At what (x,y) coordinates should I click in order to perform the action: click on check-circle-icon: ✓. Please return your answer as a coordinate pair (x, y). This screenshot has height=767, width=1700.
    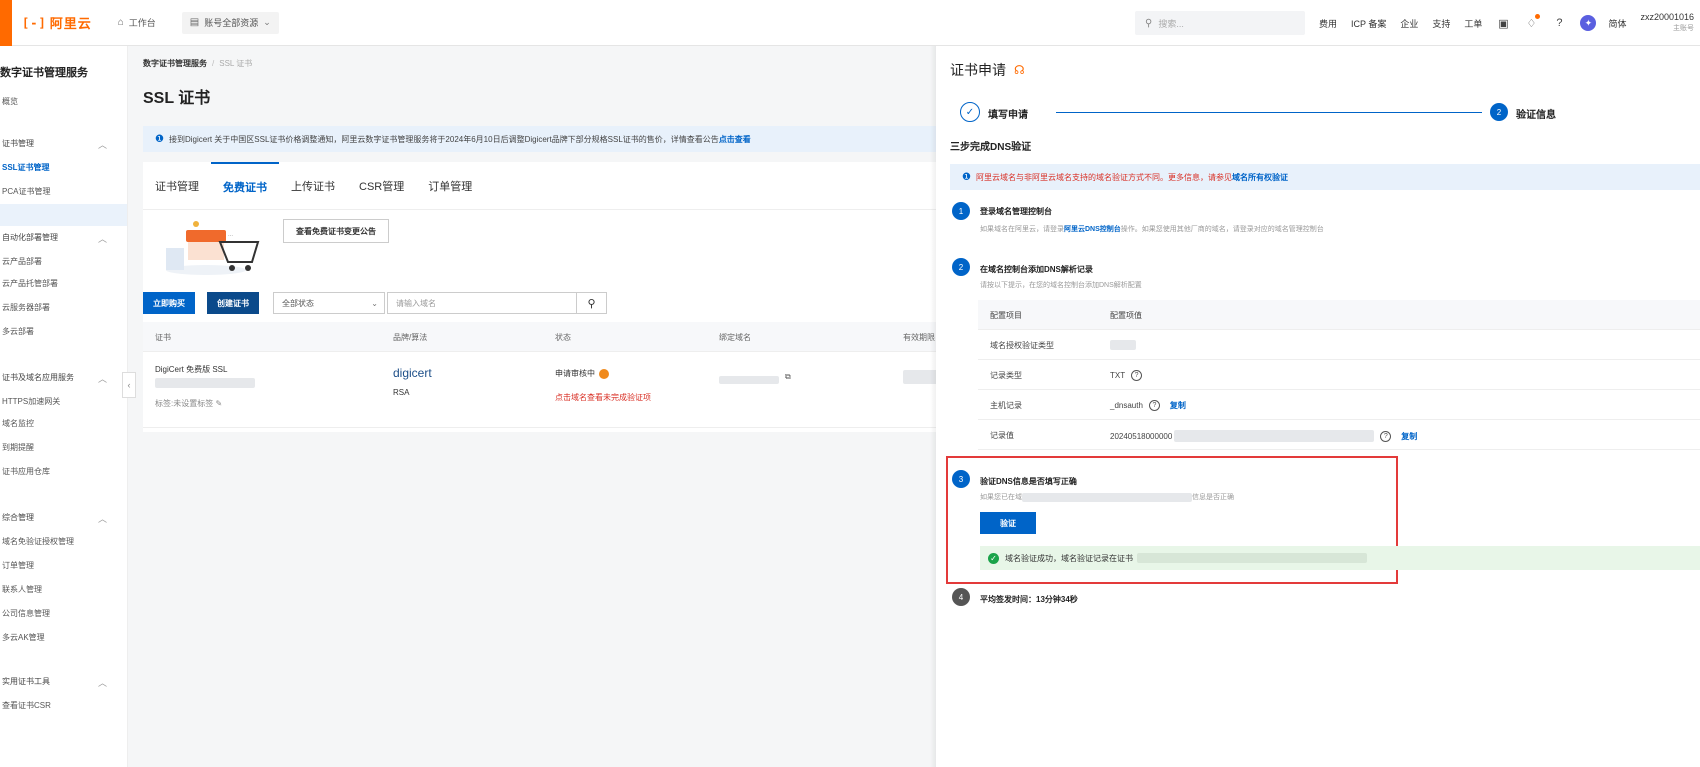
    Looking at the image, I should click on (993, 558).